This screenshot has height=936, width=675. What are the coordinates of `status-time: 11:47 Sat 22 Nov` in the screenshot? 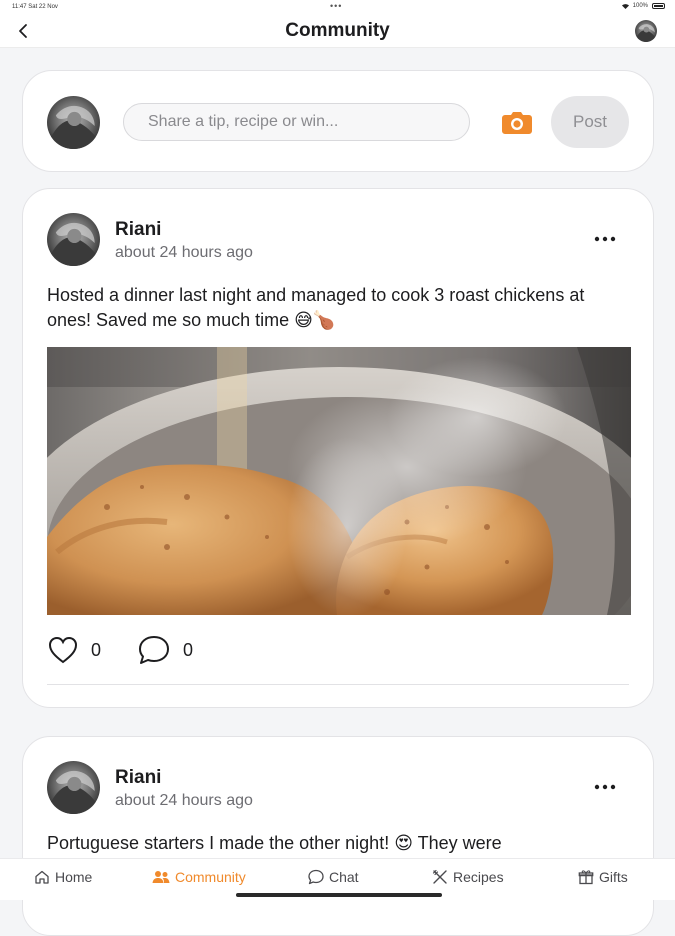 It's located at (35, 7).